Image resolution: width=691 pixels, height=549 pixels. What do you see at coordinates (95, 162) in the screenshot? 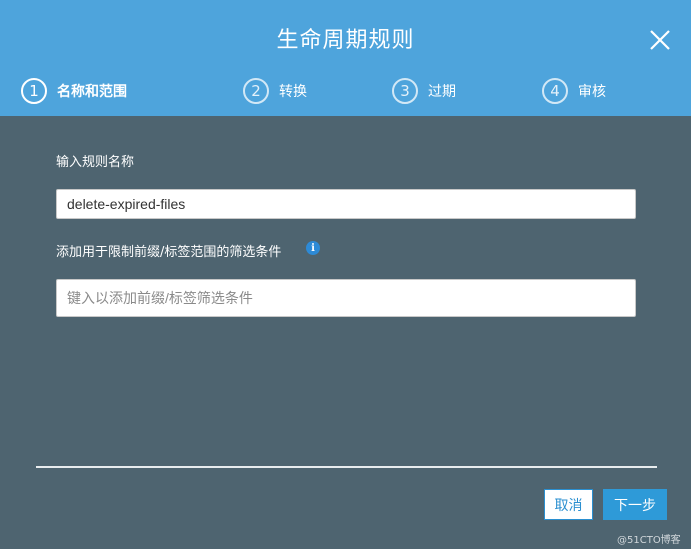
I see `rule-name-label: 输入规则名称` at bounding box center [95, 162].